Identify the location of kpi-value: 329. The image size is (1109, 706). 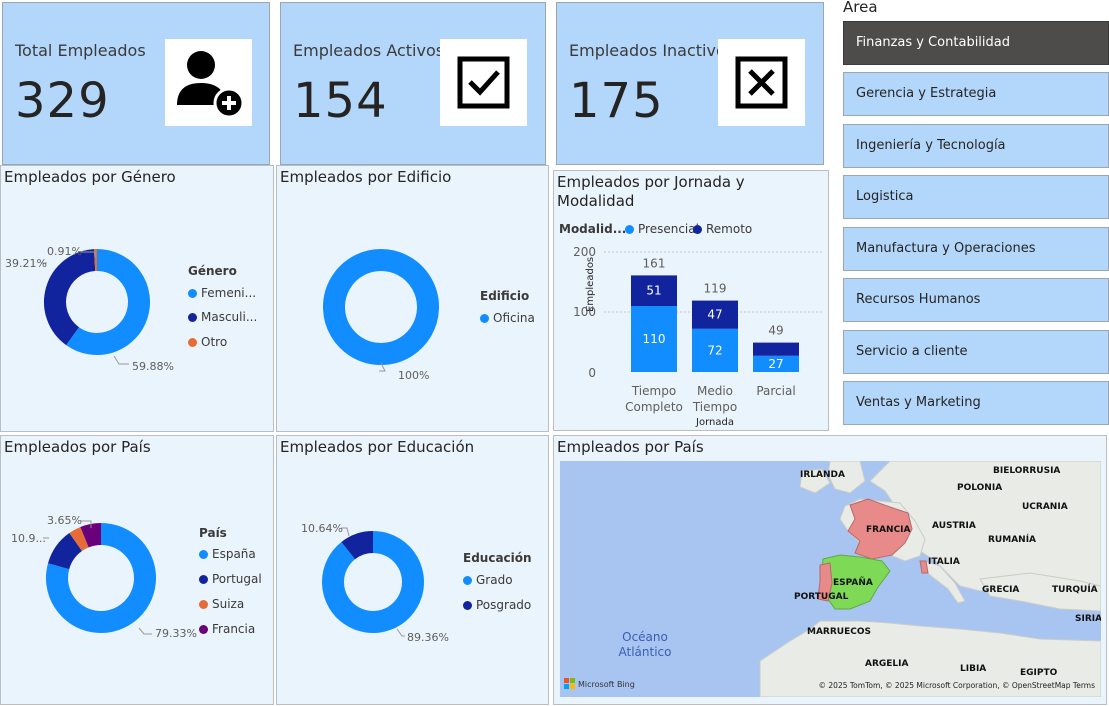
(62, 101).